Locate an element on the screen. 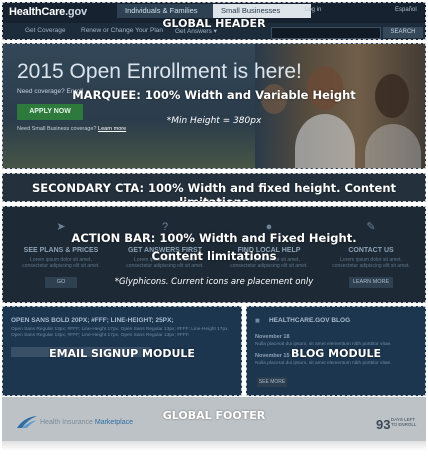  action-bar-label-line-1: ACTION BAR: 100% Width and Fixed Height. is located at coordinates (214, 238).